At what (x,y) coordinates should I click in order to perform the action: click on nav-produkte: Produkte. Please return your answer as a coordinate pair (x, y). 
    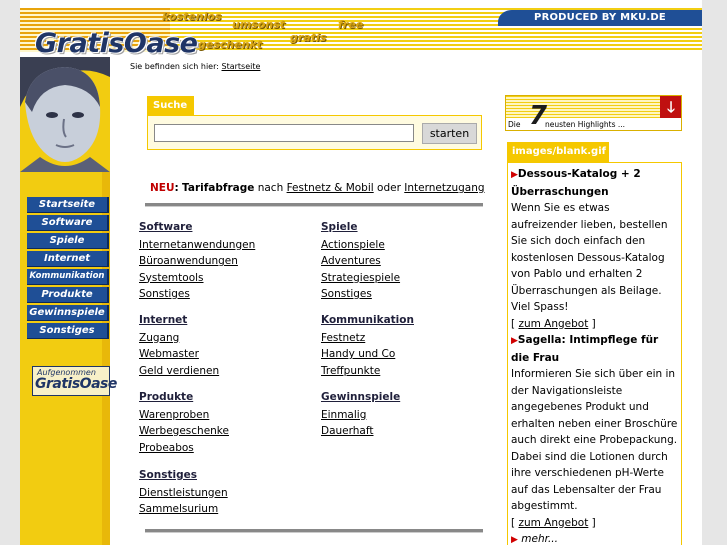
    Looking at the image, I should click on (68, 295).